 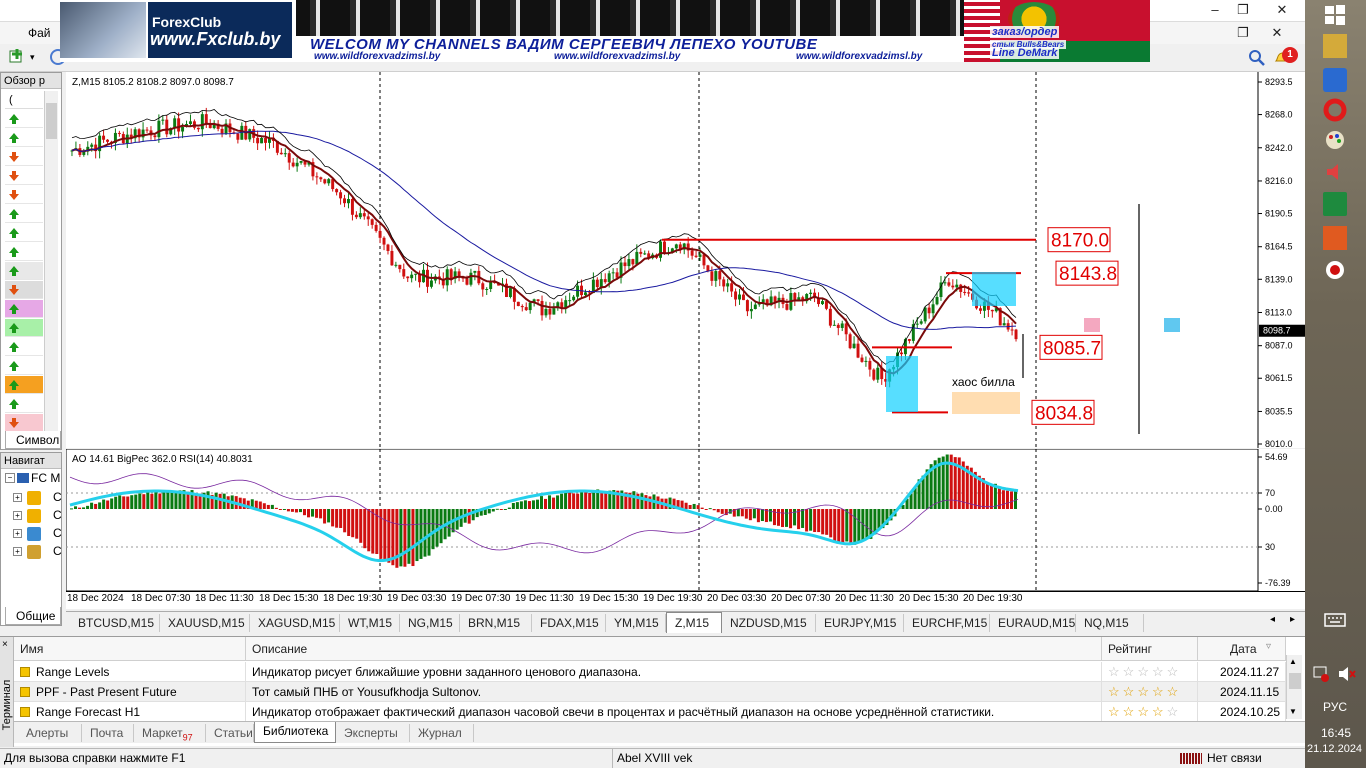 What do you see at coordinates (496, 623) in the screenshot?
I see `symbol-tab: BRN,M15` at bounding box center [496, 623].